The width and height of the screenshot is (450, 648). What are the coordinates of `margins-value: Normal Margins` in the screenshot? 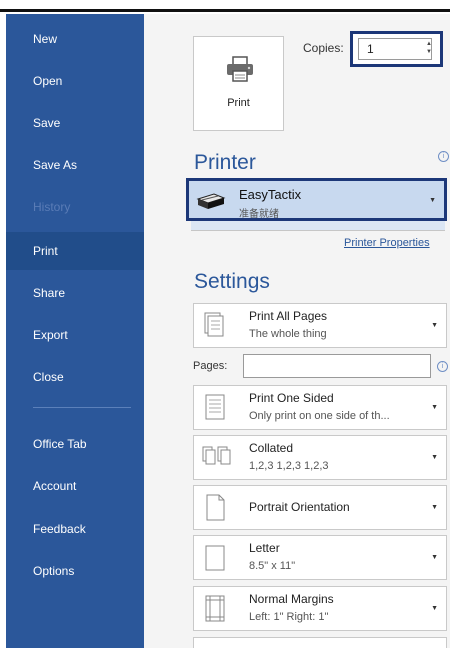 It's located at (291, 599).